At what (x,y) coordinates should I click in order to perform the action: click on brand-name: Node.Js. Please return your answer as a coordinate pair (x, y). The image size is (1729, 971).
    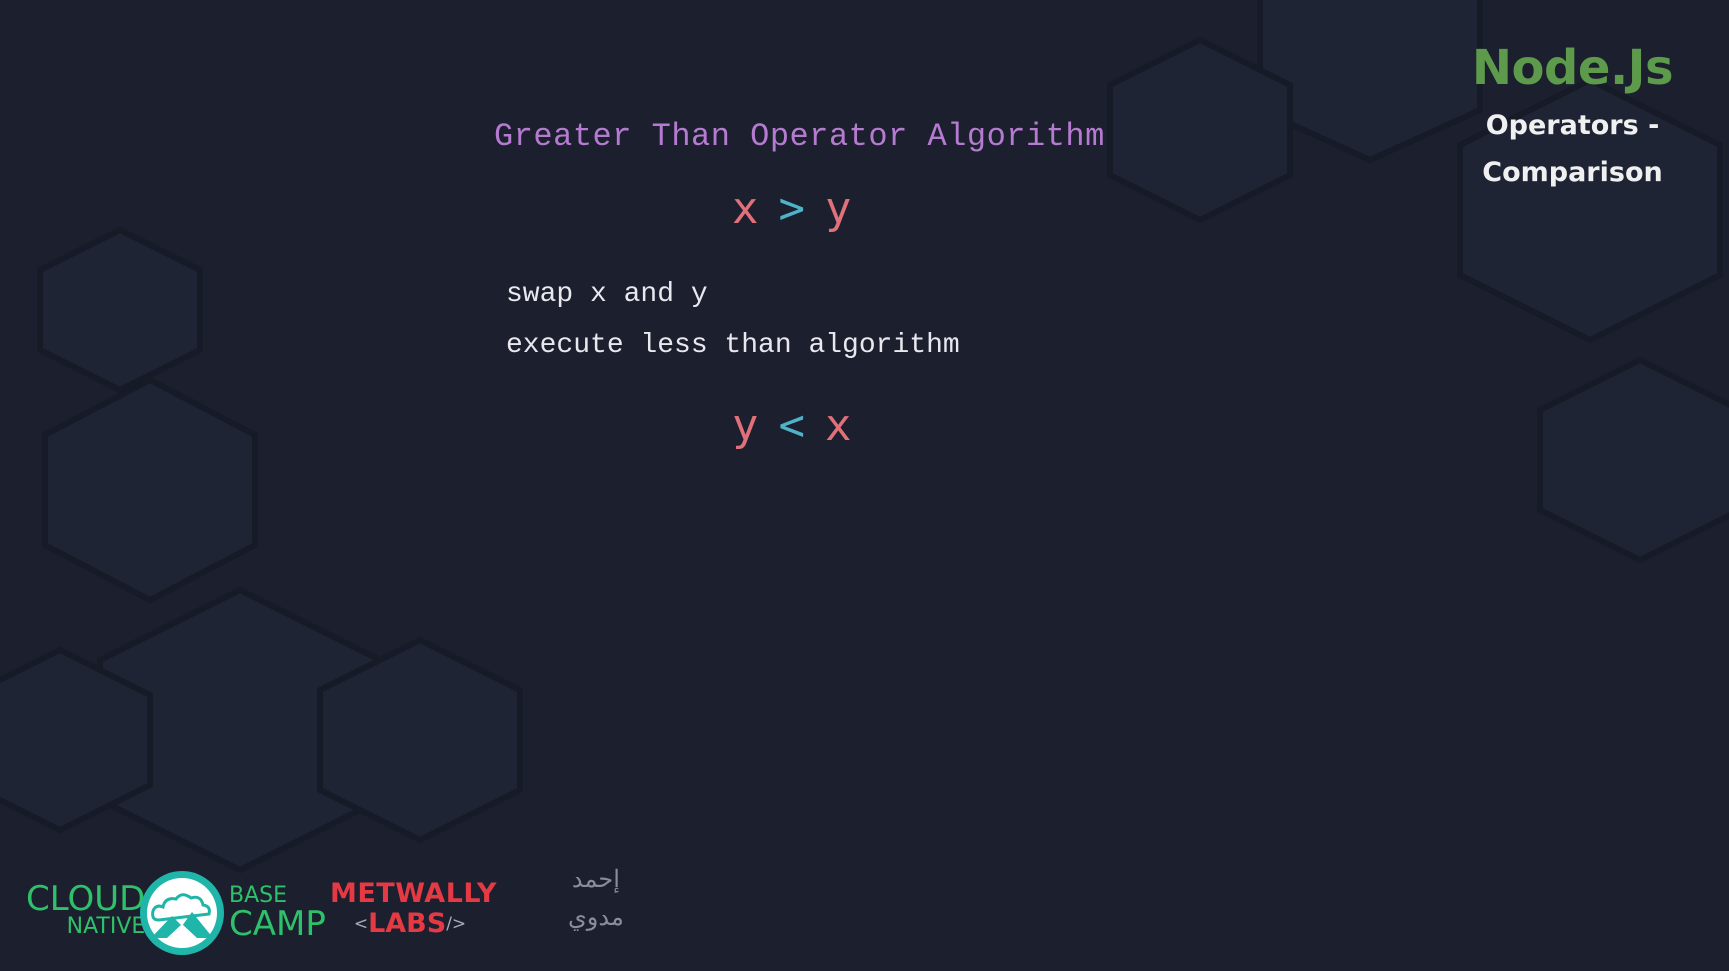
    Looking at the image, I should click on (1572, 68).